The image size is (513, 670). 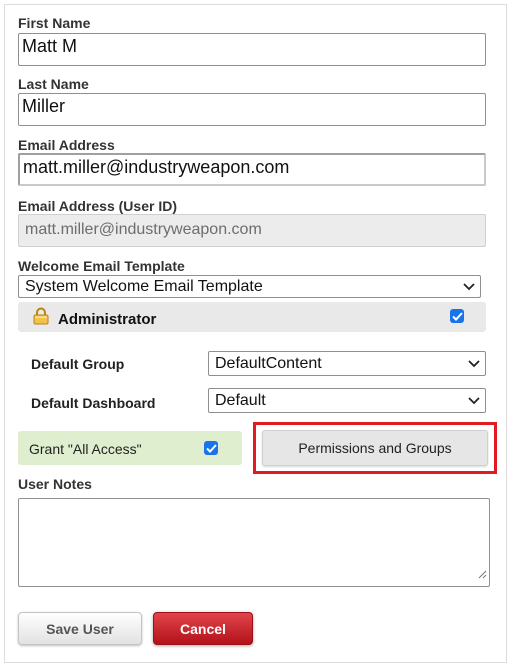 What do you see at coordinates (347, 400) in the screenshot?
I see `default-dashboard-select: Default` at bounding box center [347, 400].